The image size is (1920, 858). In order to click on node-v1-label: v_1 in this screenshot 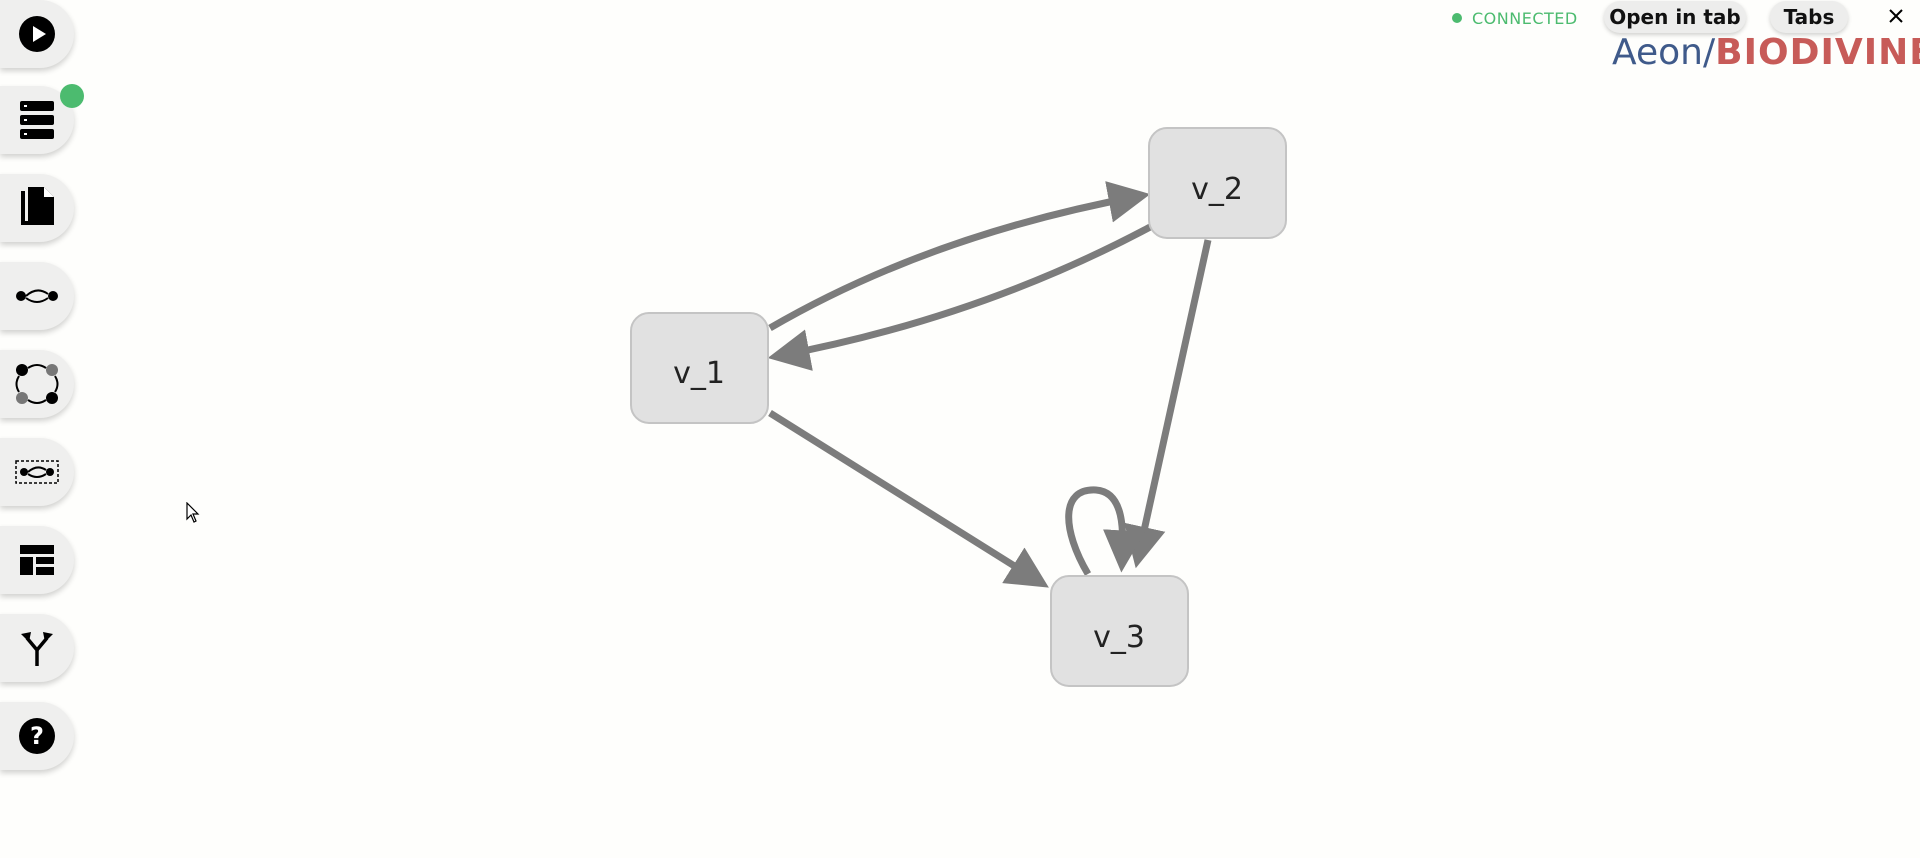, I will do `click(699, 373)`.